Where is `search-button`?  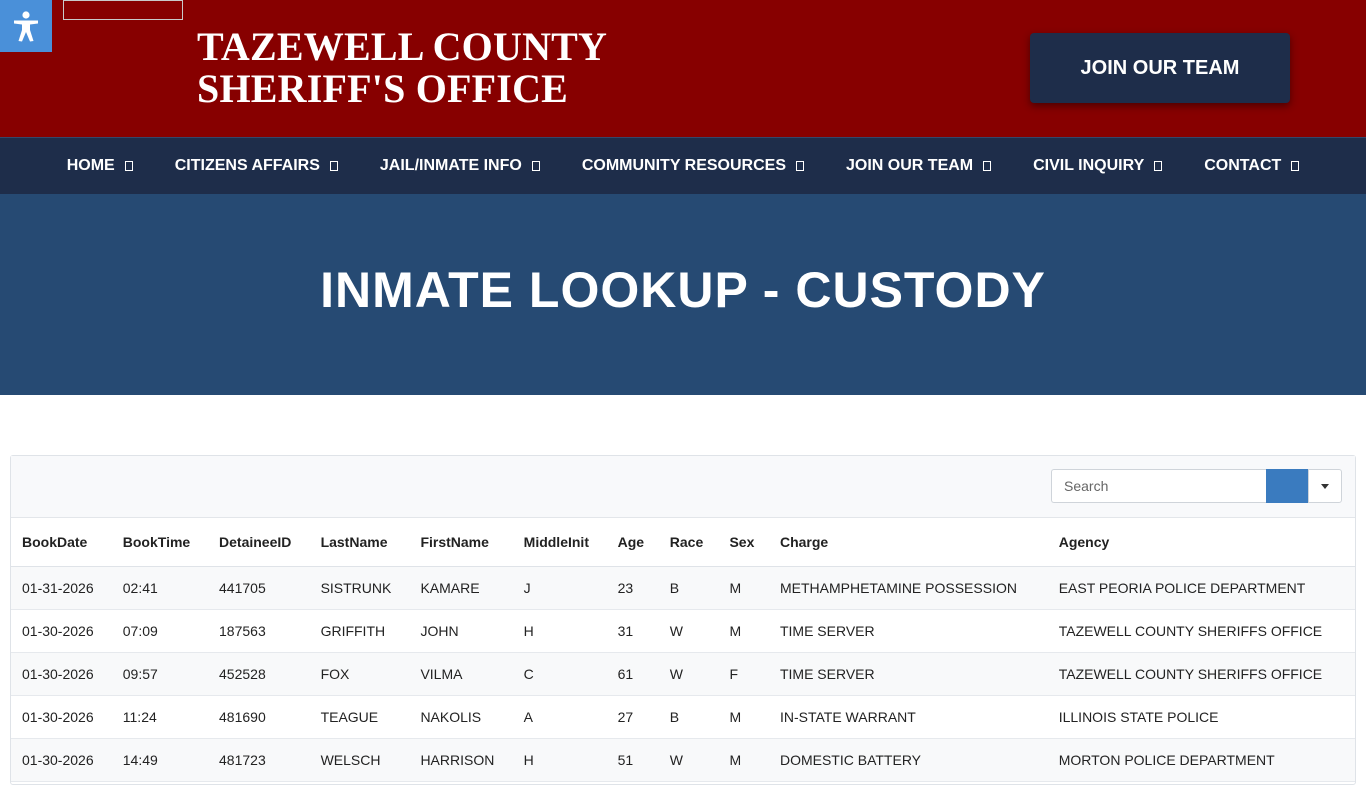 search-button is located at coordinates (1287, 486).